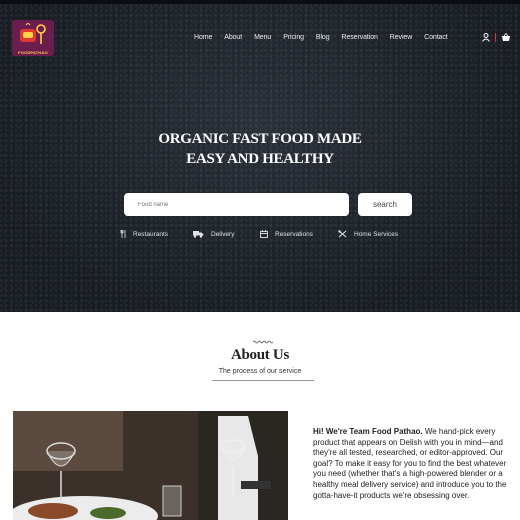 This screenshot has width=520, height=520. I want to click on service-label: Reservations, so click(294, 234).